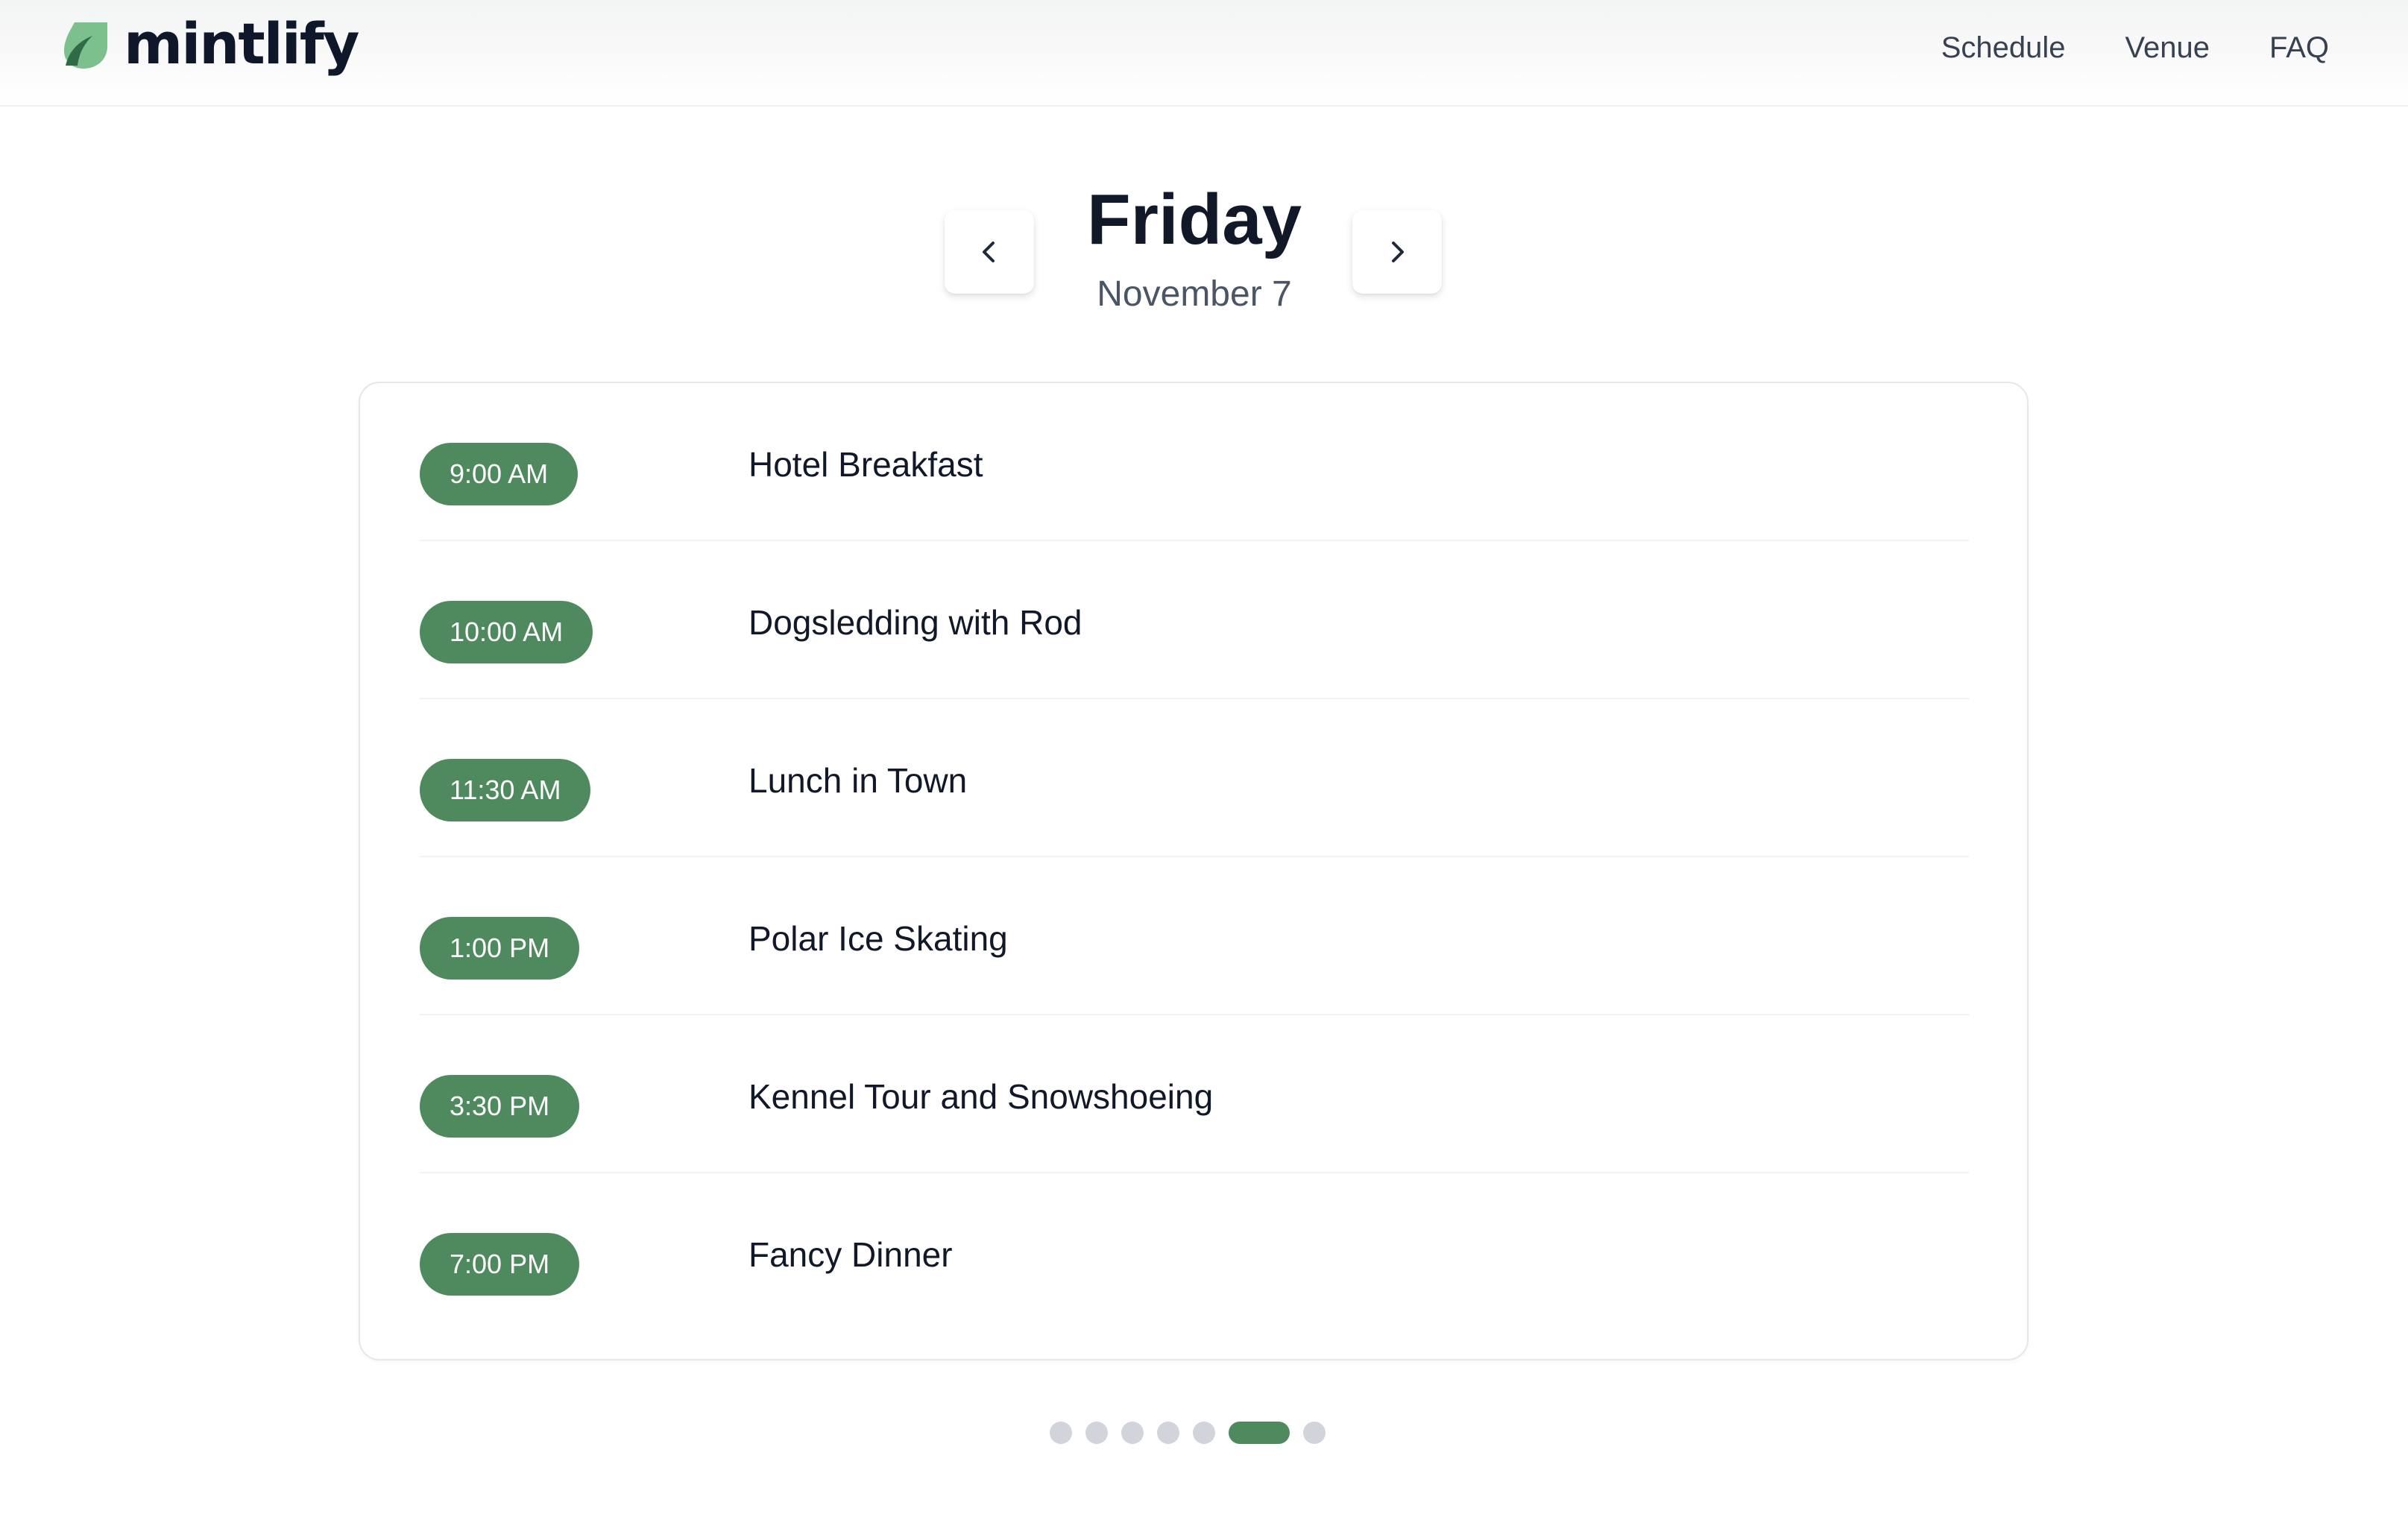  I want to click on event-title: Kennel Tour and Snowshoeing, so click(981, 1096).